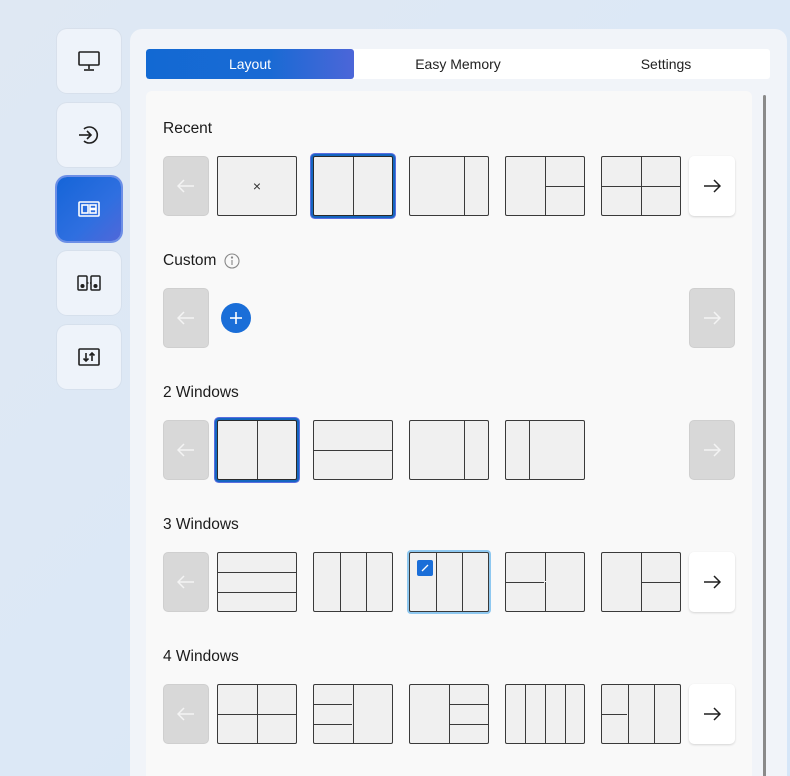 This screenshot has height=776, width=790. I want to click on recent-title: Recent, so click(187, 129).